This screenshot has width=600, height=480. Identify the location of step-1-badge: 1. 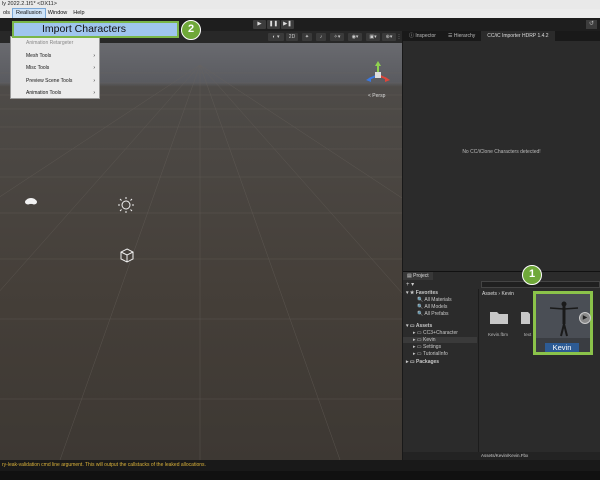
(532, 275).